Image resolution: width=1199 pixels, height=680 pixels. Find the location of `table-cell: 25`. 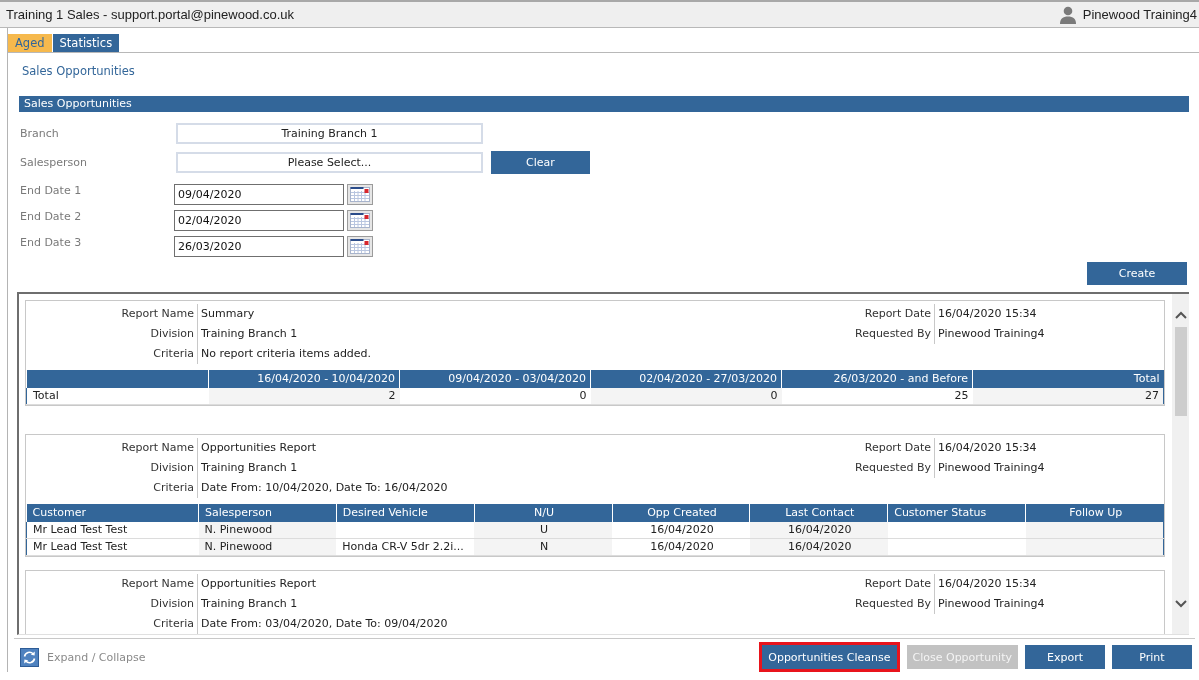

table-cell: 25 is located at coordinates (877, 396).